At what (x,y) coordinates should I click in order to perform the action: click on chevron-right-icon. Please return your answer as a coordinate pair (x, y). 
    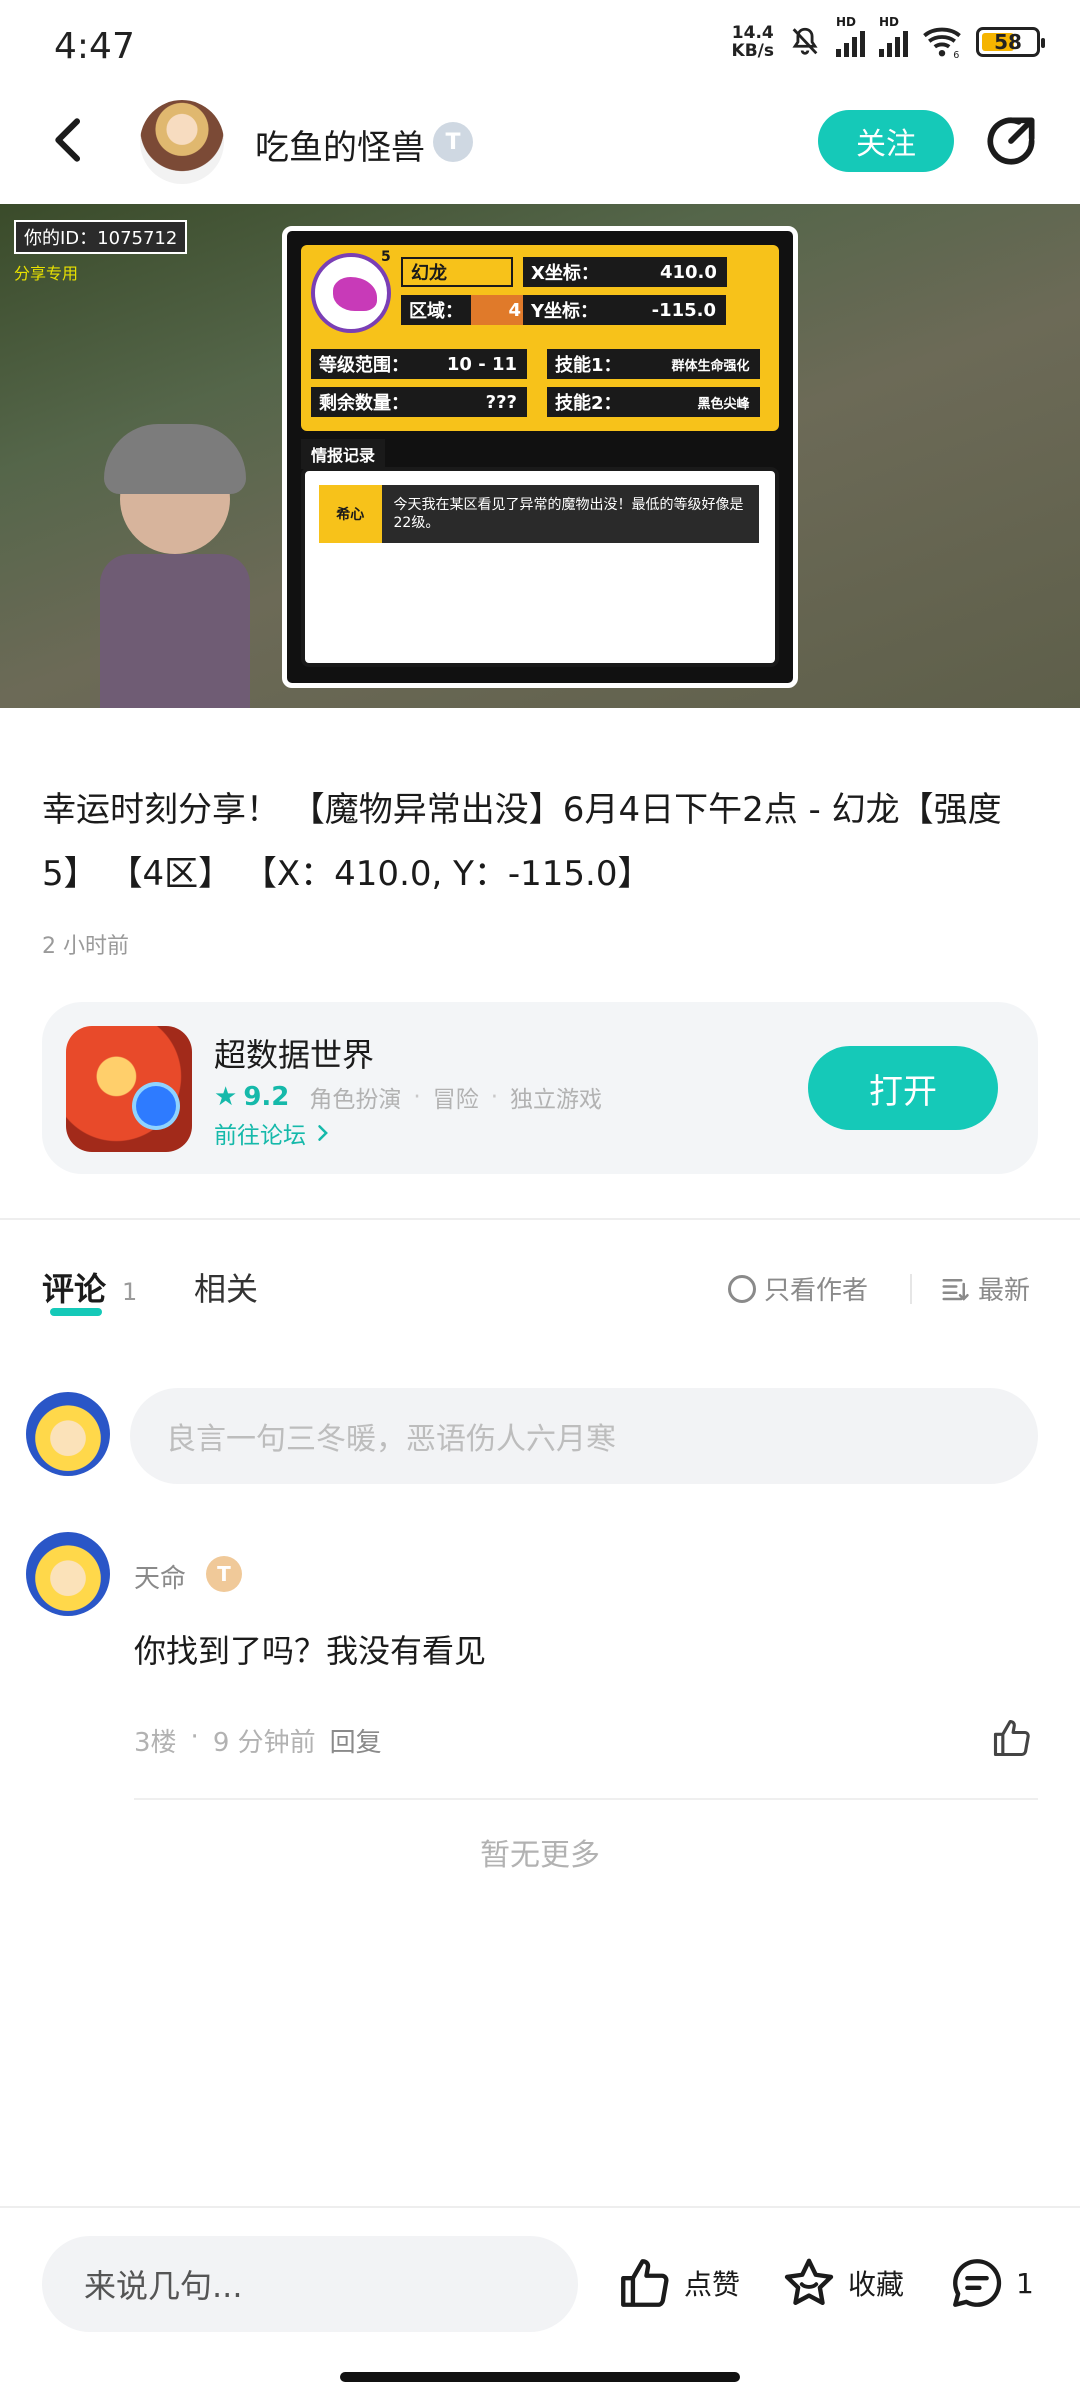
    Looking at the image, I should click on (323, 1133).